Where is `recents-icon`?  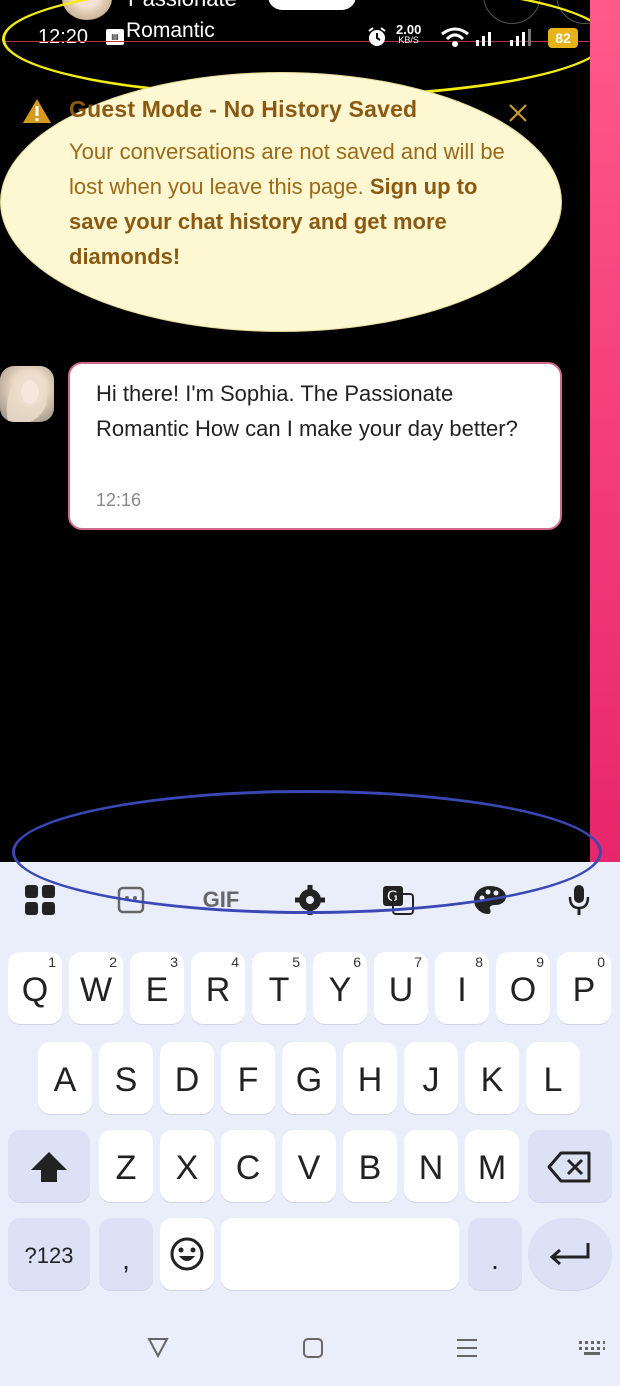
recents-icon is located at coordinates (467, 1348).